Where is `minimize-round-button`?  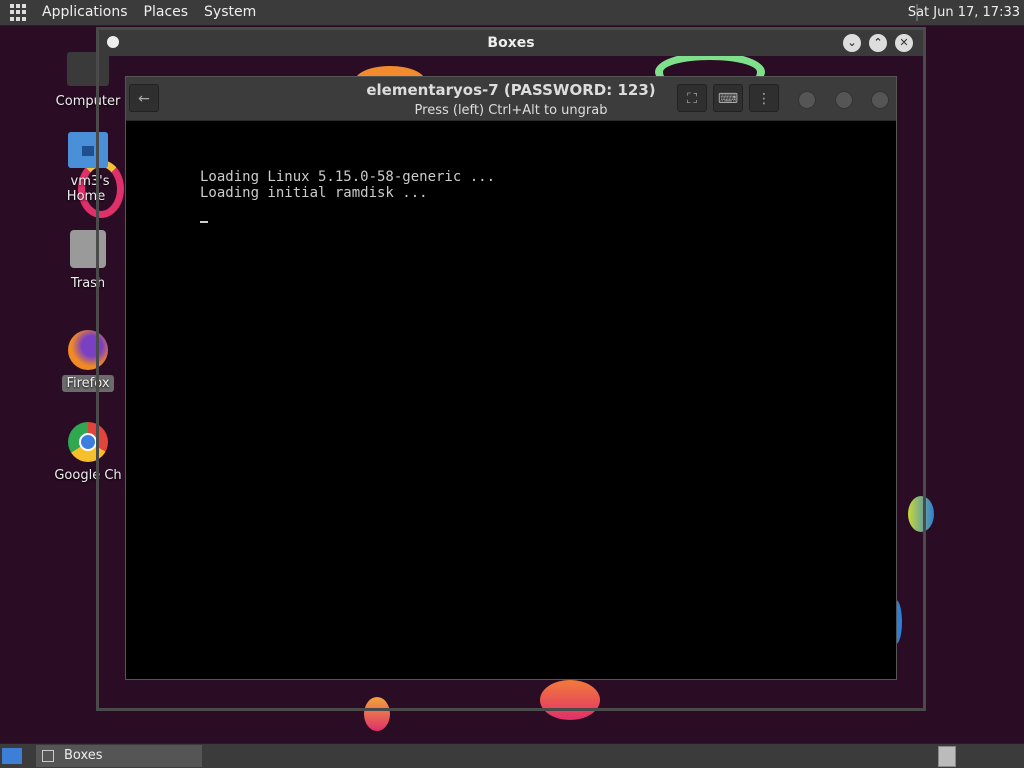
minimize-round-button is located at coordinates (807, 100).